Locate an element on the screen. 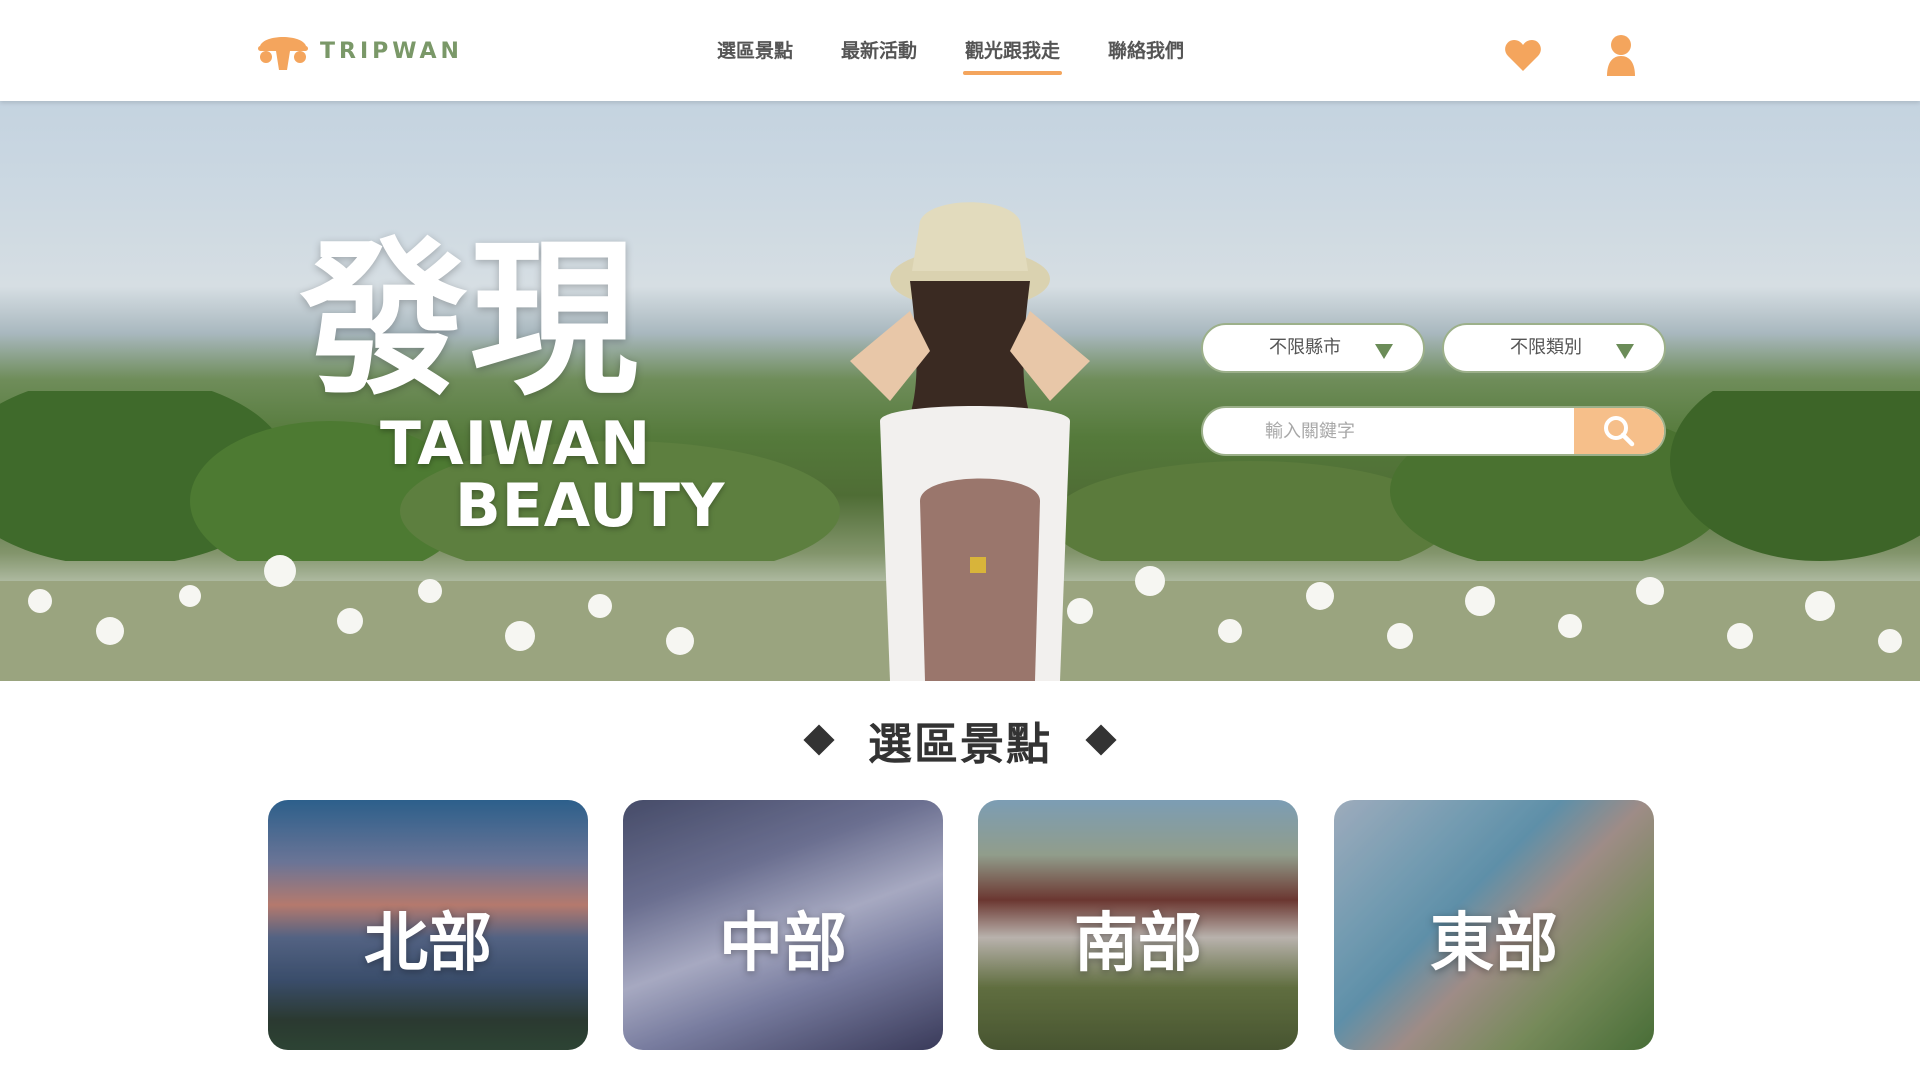  region-card-east: 東部 is located at coordinates (1494, 925).